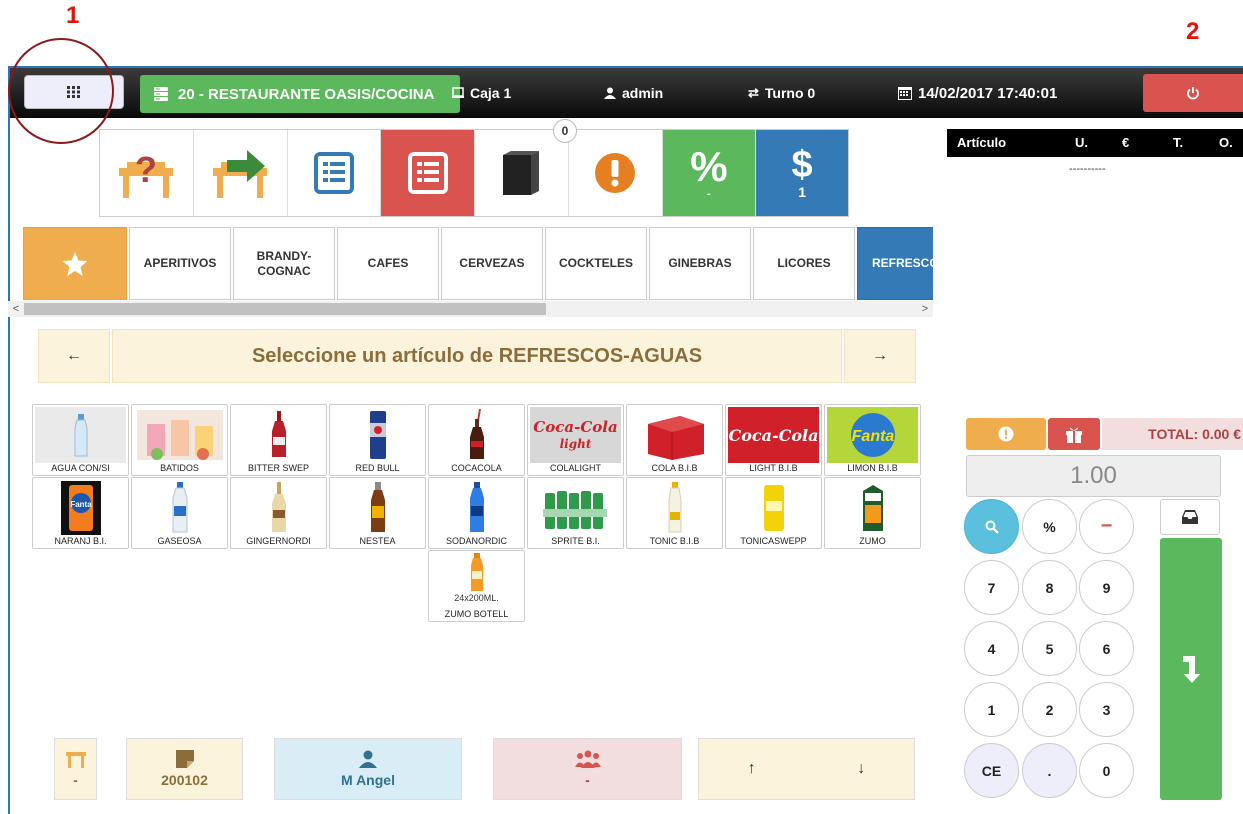 Image resolution: width=1243 pixels, height=814 pixels. Describe the element at coordinates (1093, 476) in the screenshot. I see `quantity-display: 1.00` at that location.